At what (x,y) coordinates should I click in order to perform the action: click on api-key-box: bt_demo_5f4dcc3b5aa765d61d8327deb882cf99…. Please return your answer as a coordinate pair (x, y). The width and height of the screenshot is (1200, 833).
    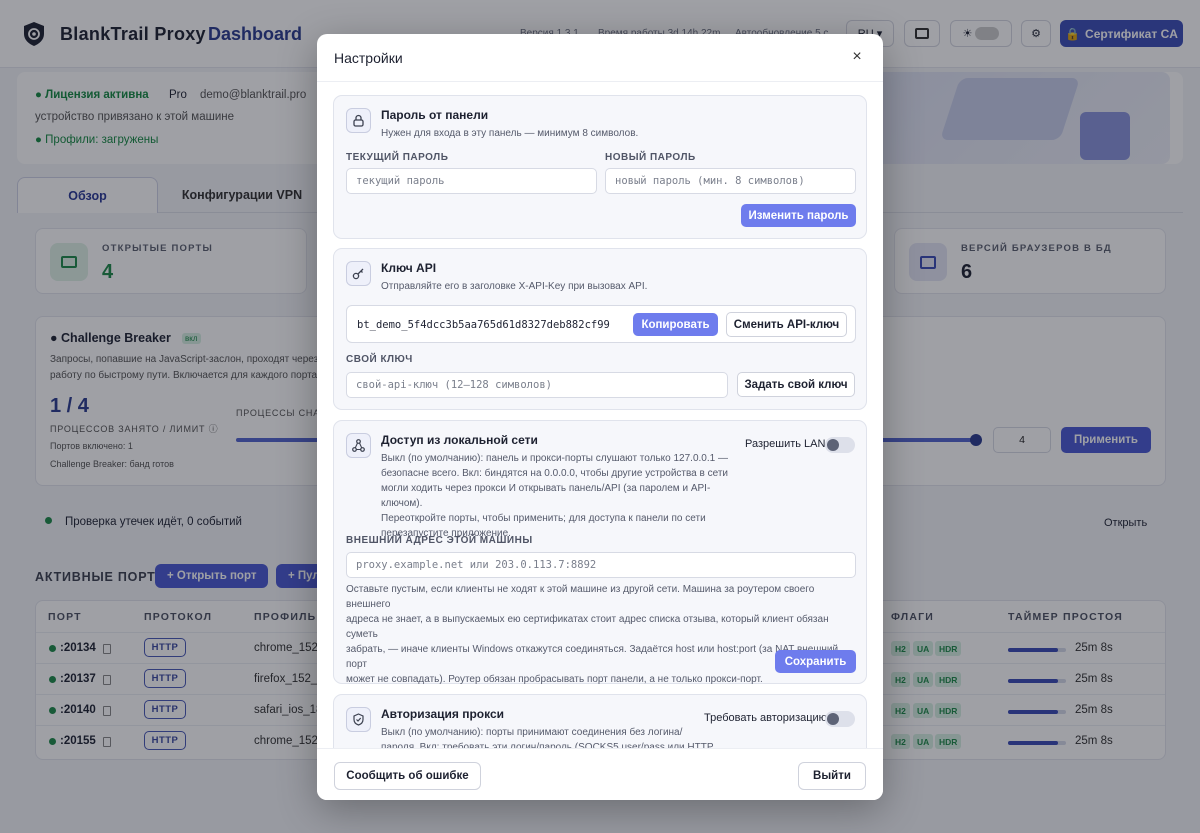
    Looking at the image, I should click on (601, 324).